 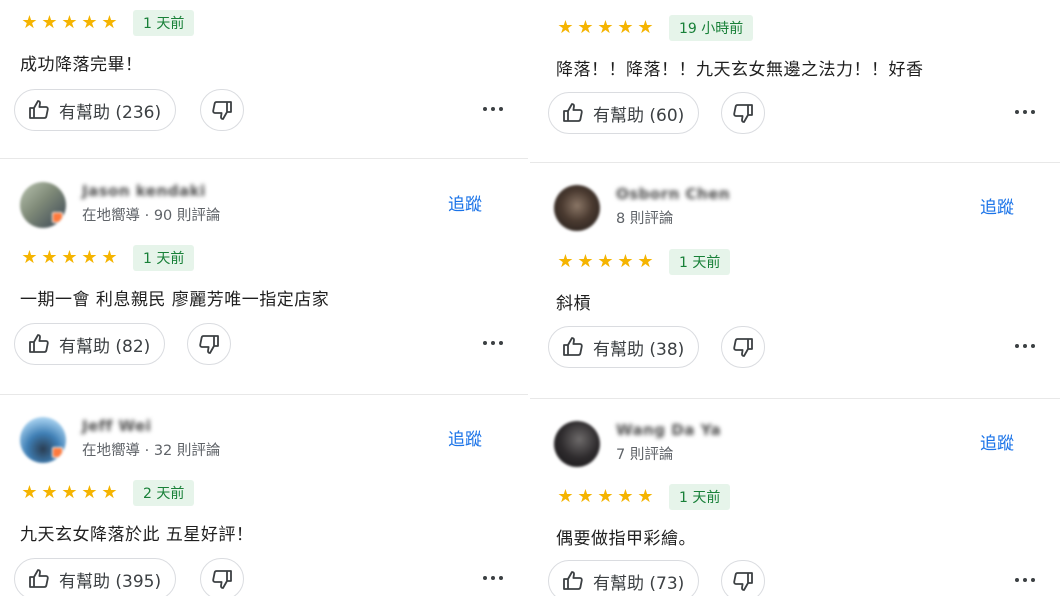 I want to click on reviewer-name: Osborn Chen, so click(x=673, y=194).